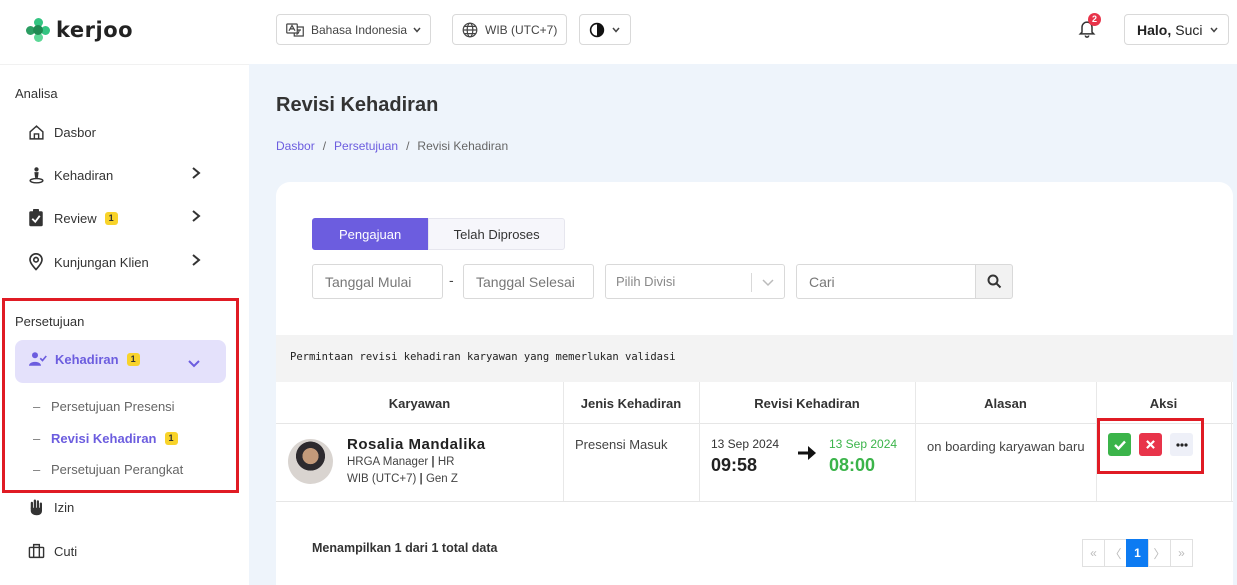  What do you see at coordinates (377, 281) in the screenshot?
I see `start-date-field: Tanggal Mulai` at bounding box center [377, 281].